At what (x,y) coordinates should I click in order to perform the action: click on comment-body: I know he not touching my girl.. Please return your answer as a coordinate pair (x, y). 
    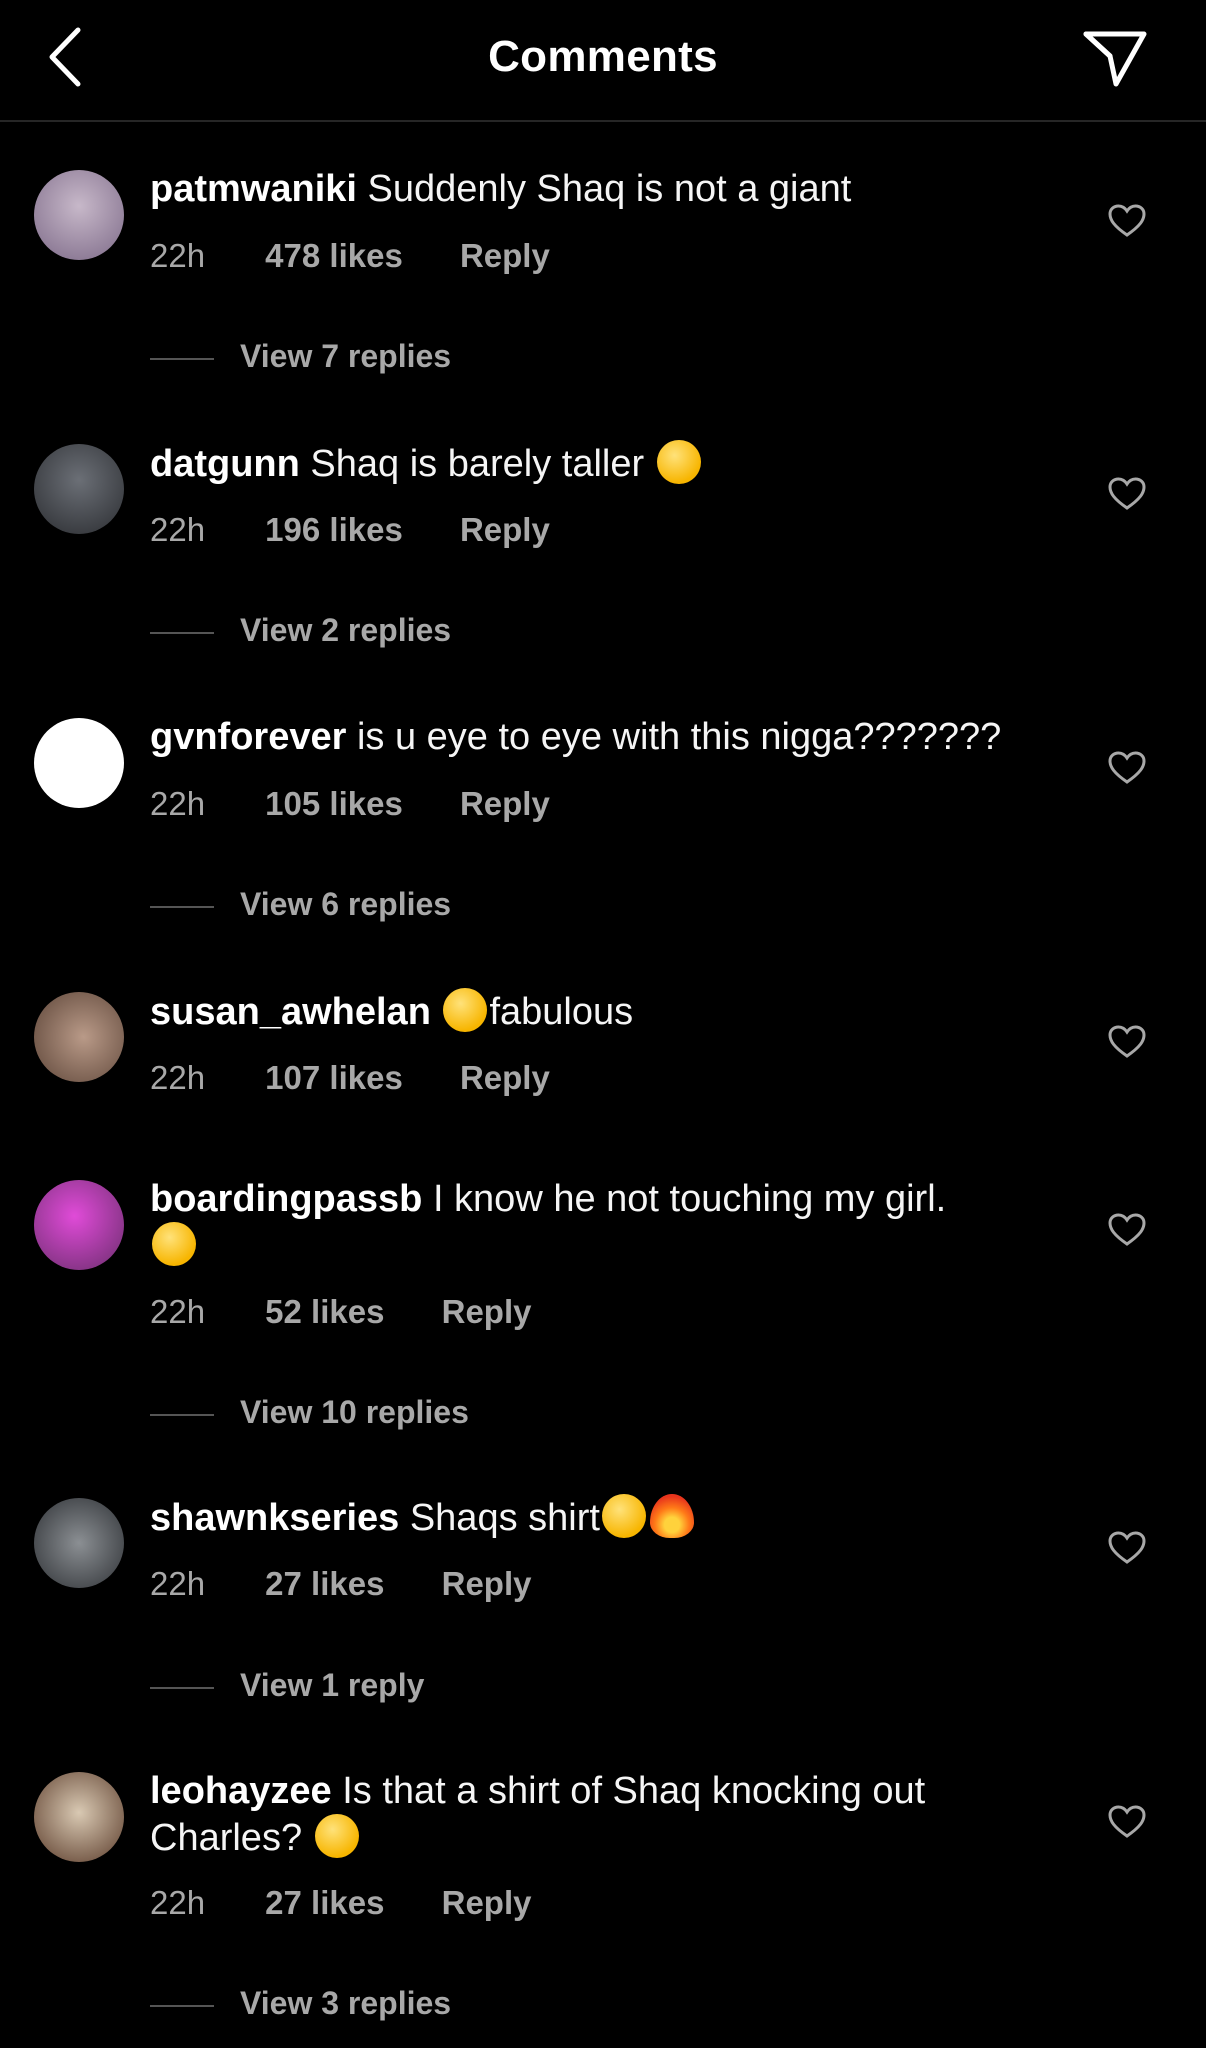
    Looking at the image, I should click on (689, 1199).